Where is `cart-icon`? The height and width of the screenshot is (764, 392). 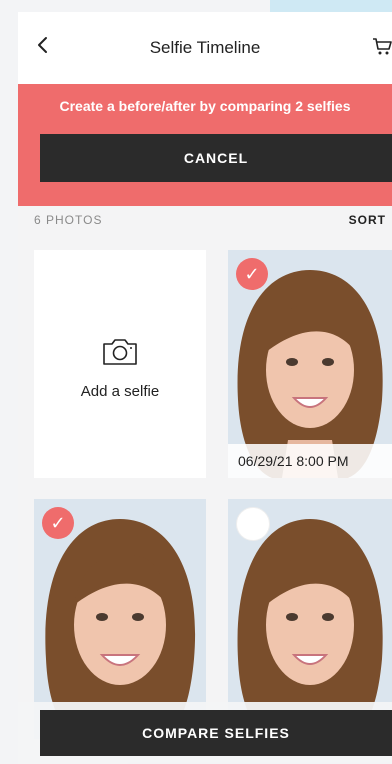
cart-icon is located at coordinates (382, 46).